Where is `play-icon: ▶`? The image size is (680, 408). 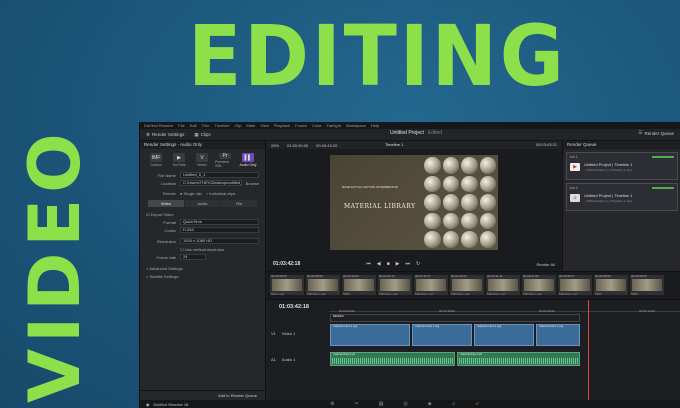
play-icon: ▶ is located at coordinates (398, 264).